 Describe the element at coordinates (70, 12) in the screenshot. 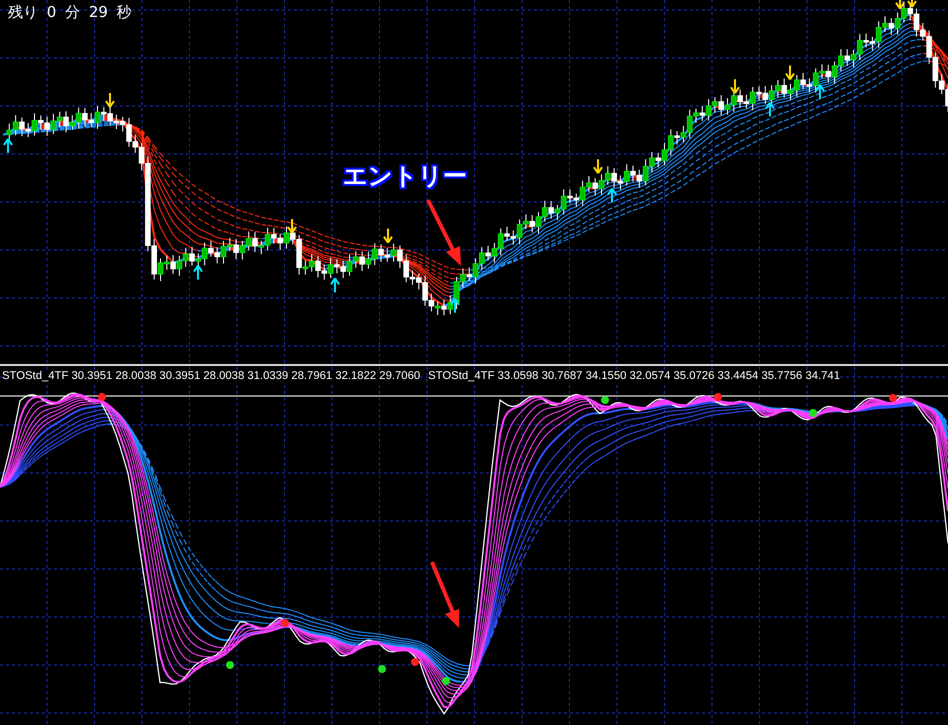

I see `countdown-timer: 残り 0 分 29 秒` at that location.